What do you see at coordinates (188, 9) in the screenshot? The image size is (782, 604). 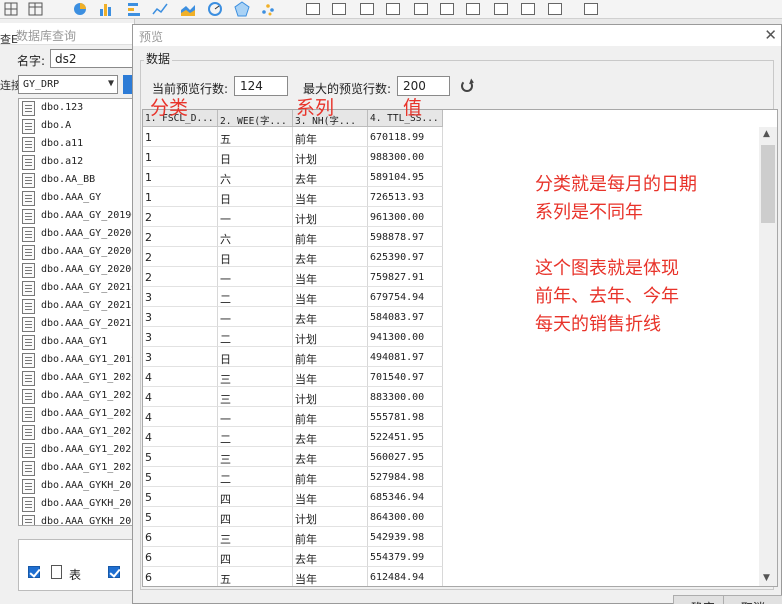 I see `area-chart-icon` at bounding box center [188, 9].